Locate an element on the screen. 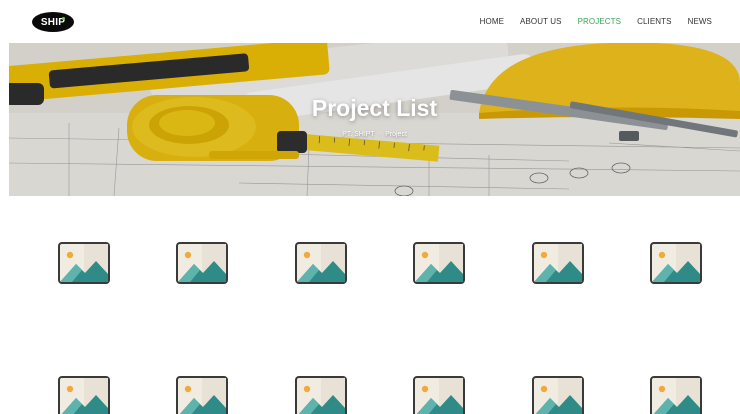 This screenshot has height=414, width=740. nav-clients: CLIENTS is located at coordinates (654, 21).